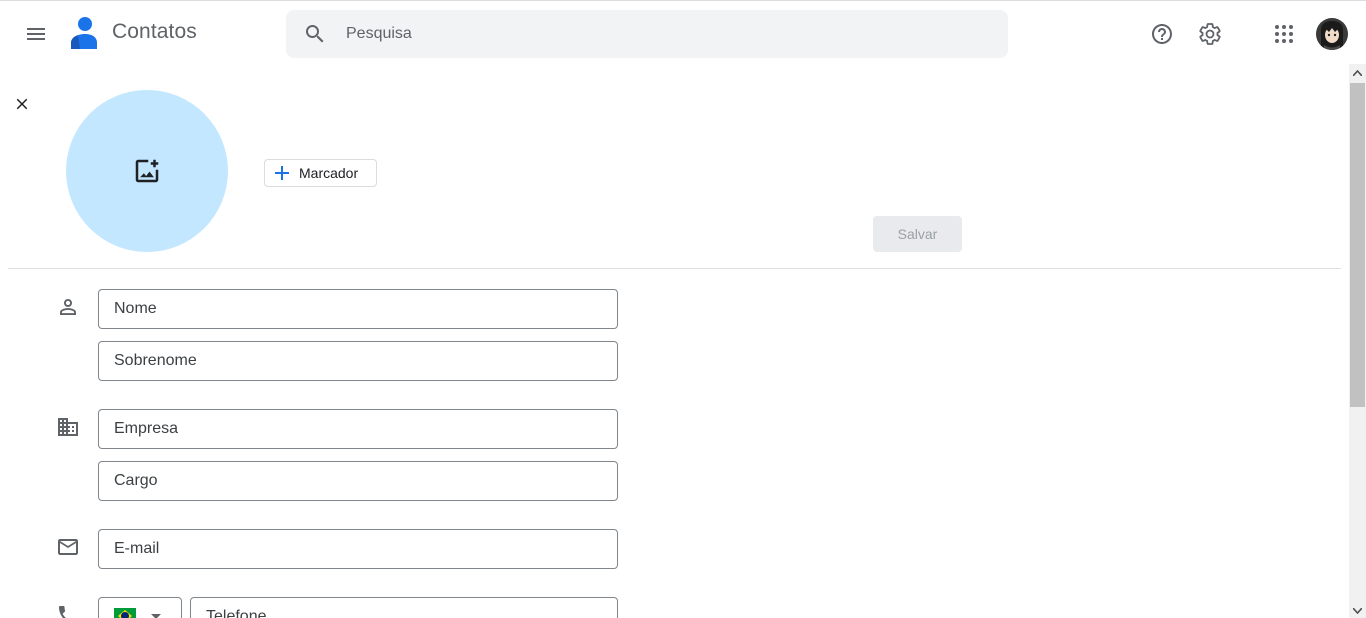  I want to click on scroll-thumb, so click(1357, 245).